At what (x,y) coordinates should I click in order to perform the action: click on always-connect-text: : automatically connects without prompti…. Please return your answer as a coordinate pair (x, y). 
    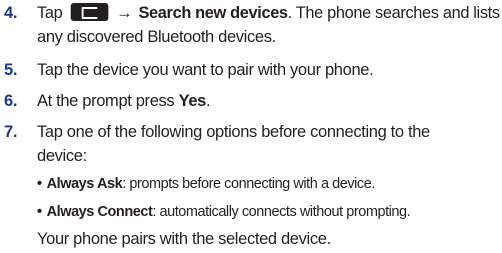
    Looking at the image, I should click on (281, 212).